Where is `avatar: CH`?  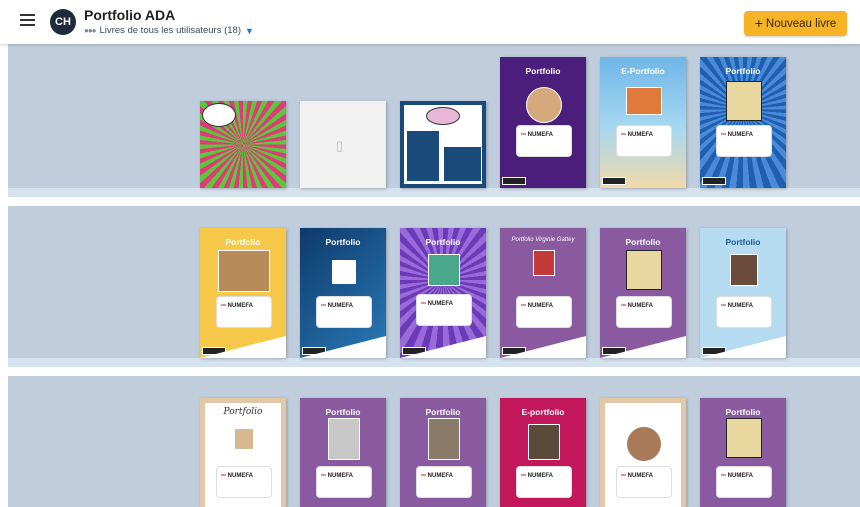
avatar: CH is located at coordinates (63, 22).